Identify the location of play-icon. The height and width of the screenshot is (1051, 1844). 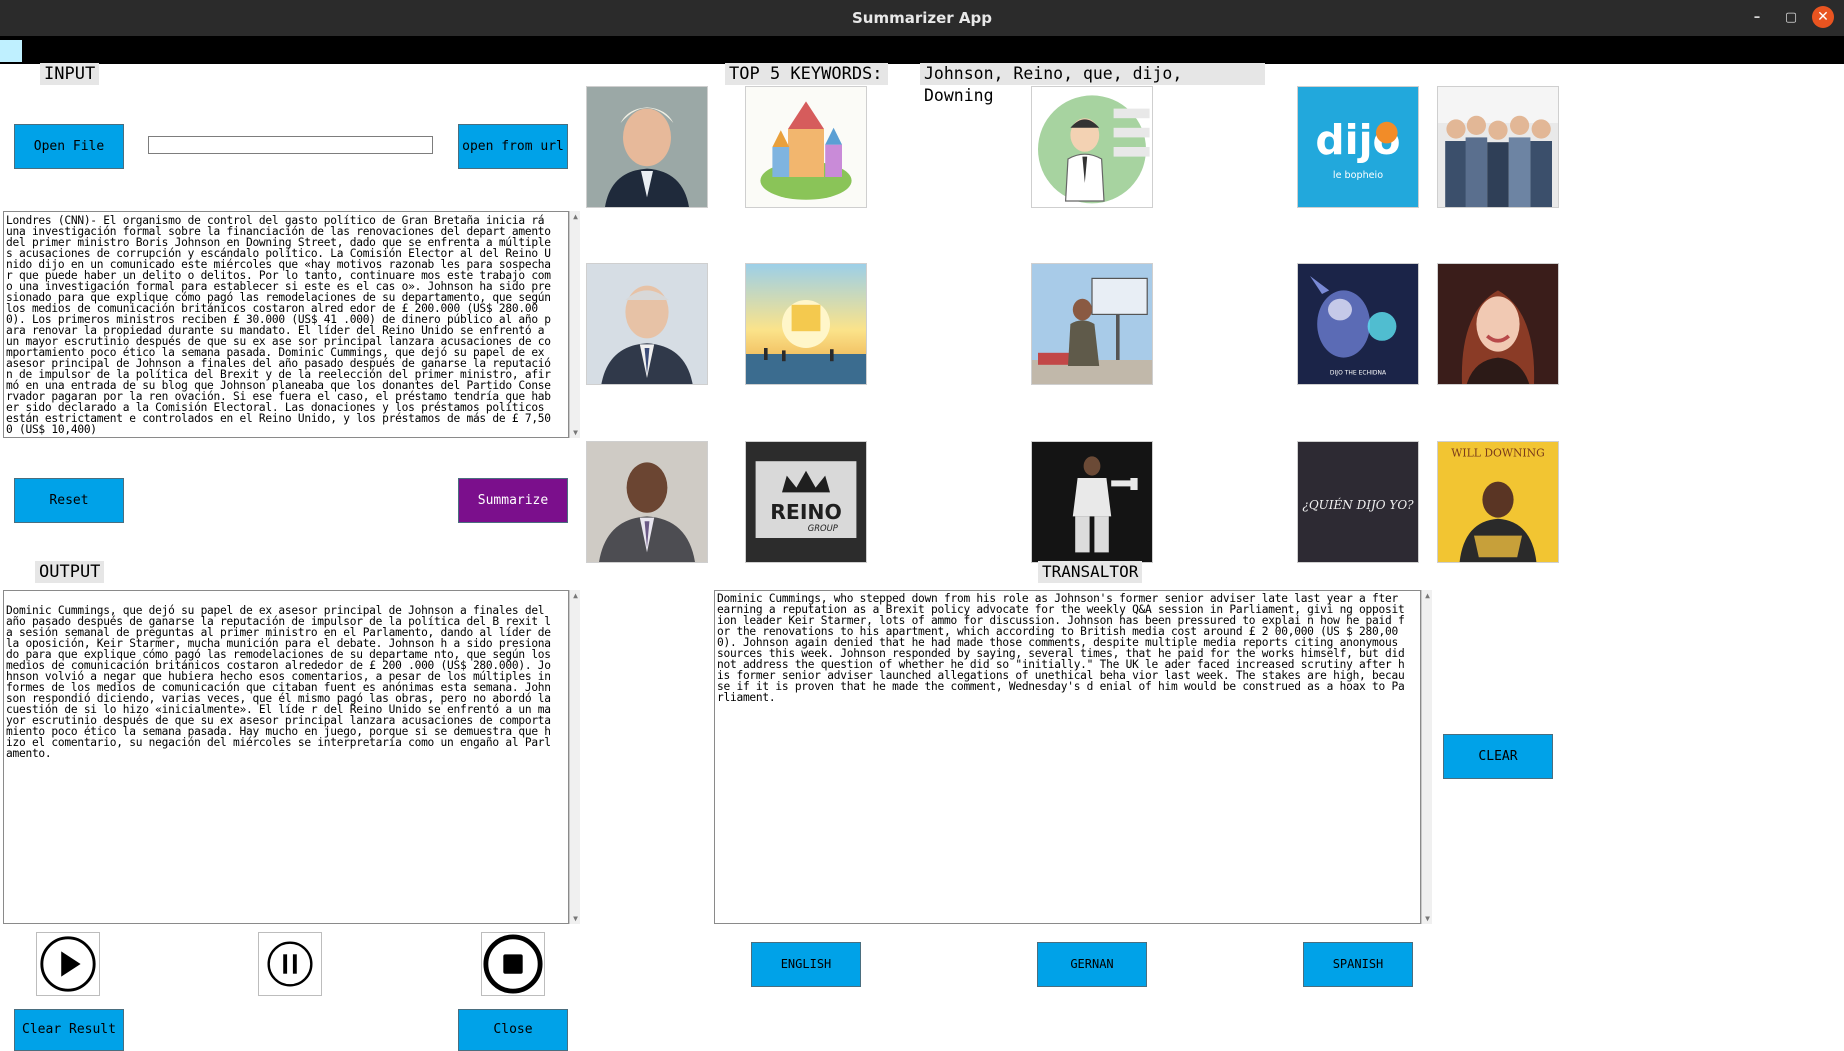
(68, 964).